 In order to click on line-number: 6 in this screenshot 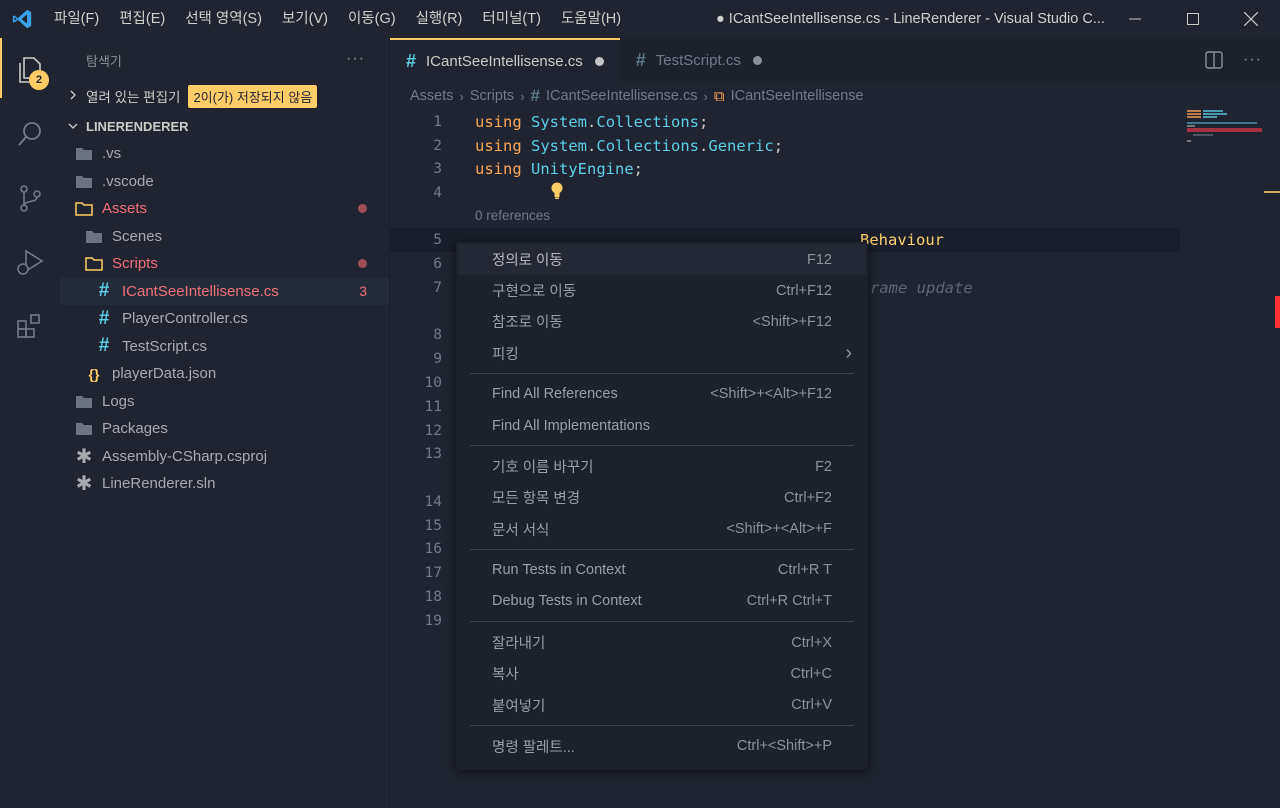, I will do `click(437, 264)`.